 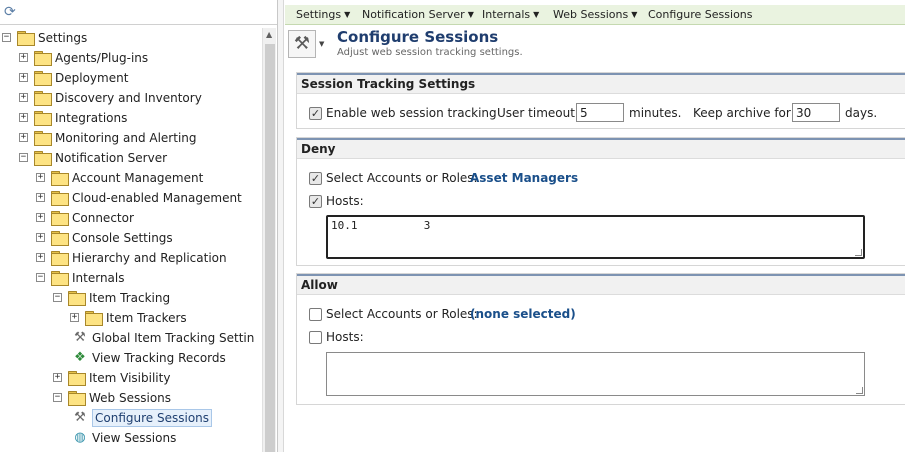 I want to click on tree-item: − Web Sessions, so click(x=131, y=398).